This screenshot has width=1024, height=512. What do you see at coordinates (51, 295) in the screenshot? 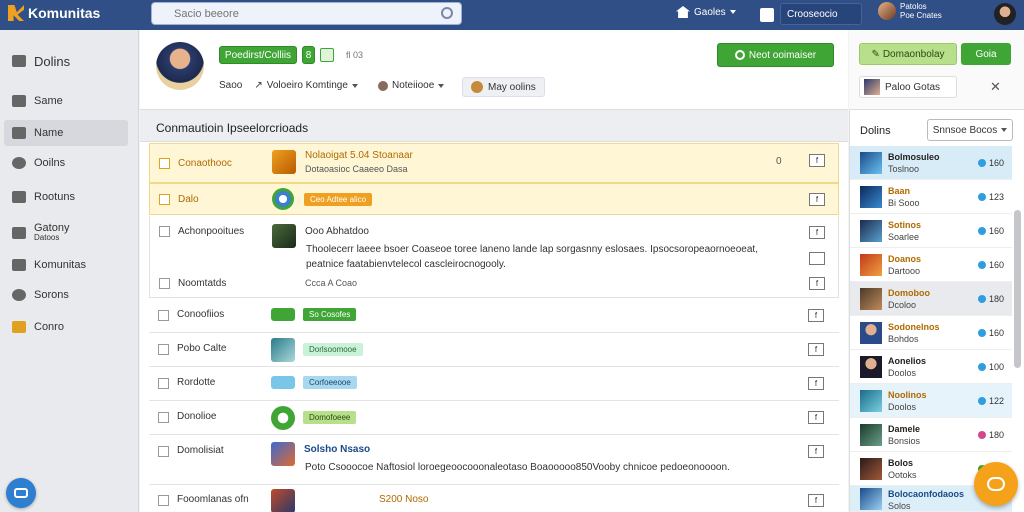
I see `sidebar-item-label: Sorons` at bounding box center [51, 295].